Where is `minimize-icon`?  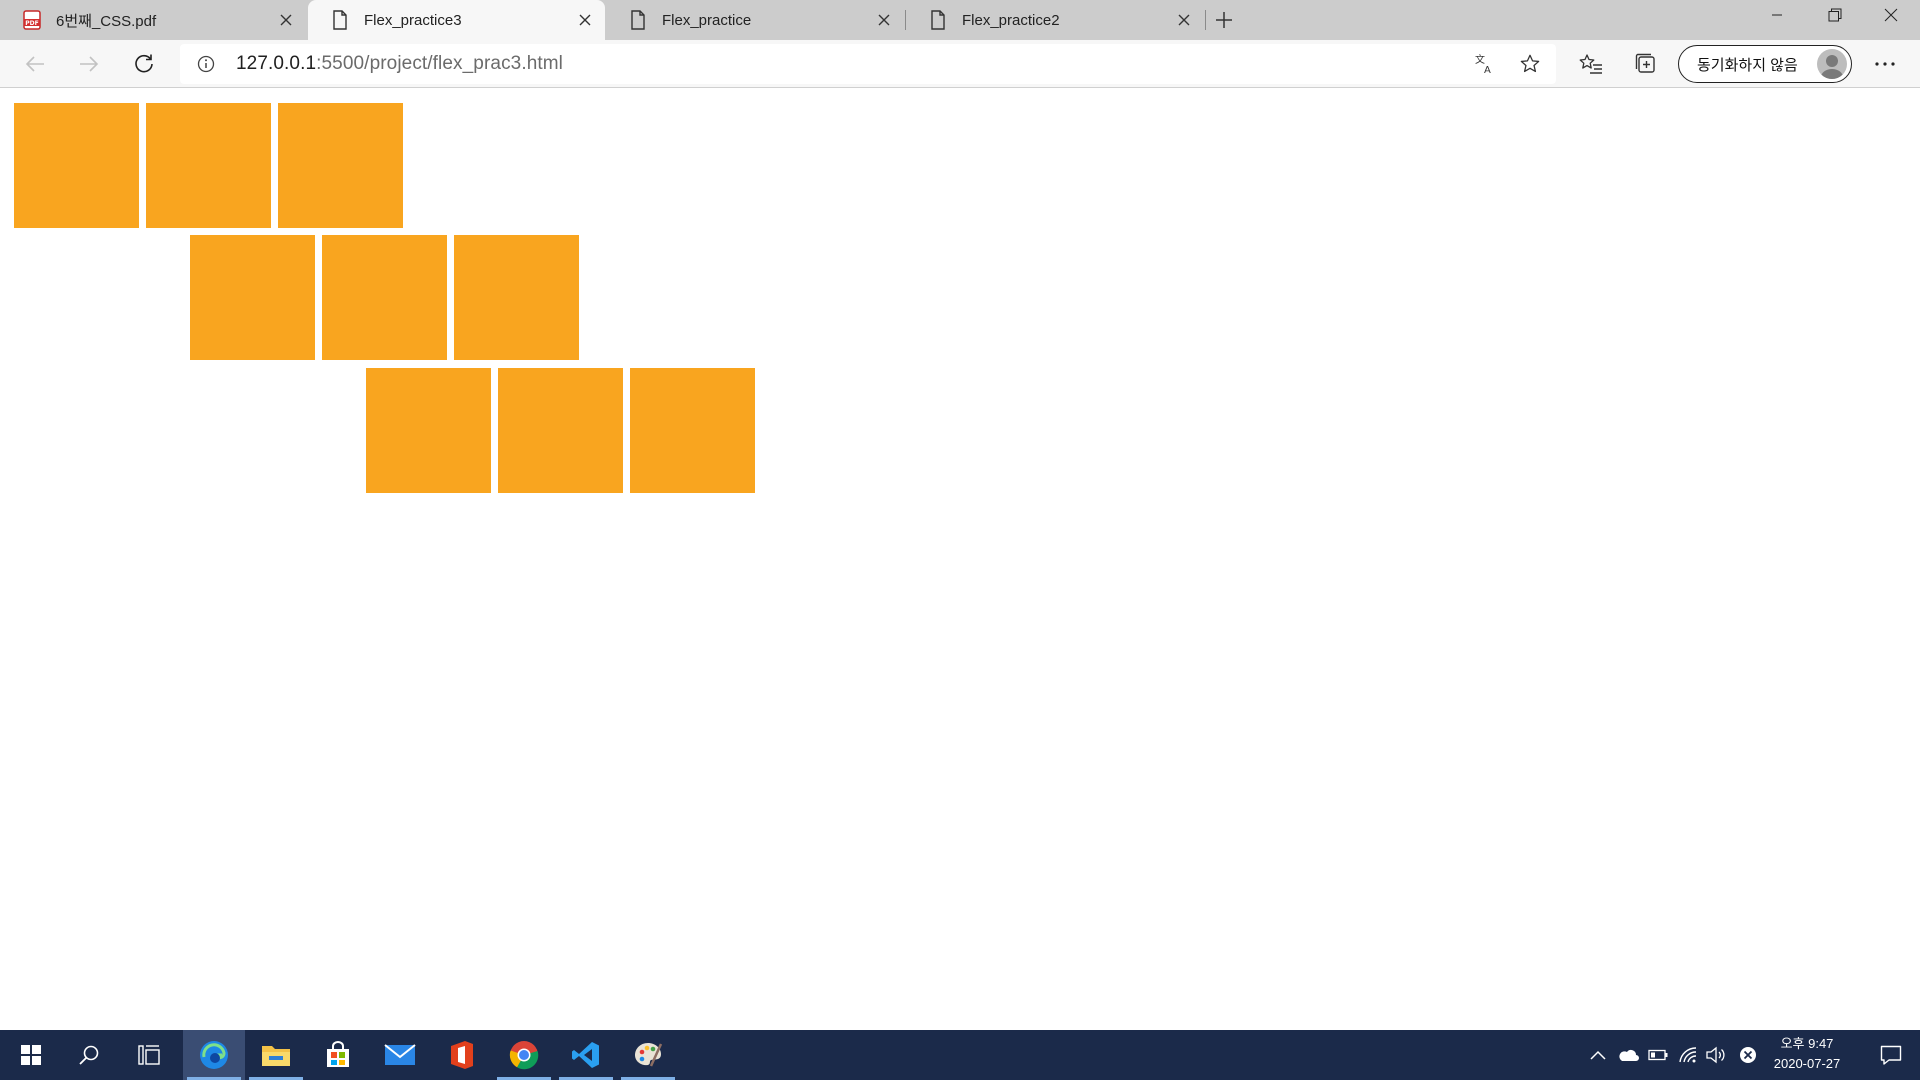 minimize-icon is located at coordinates (1777, 15).